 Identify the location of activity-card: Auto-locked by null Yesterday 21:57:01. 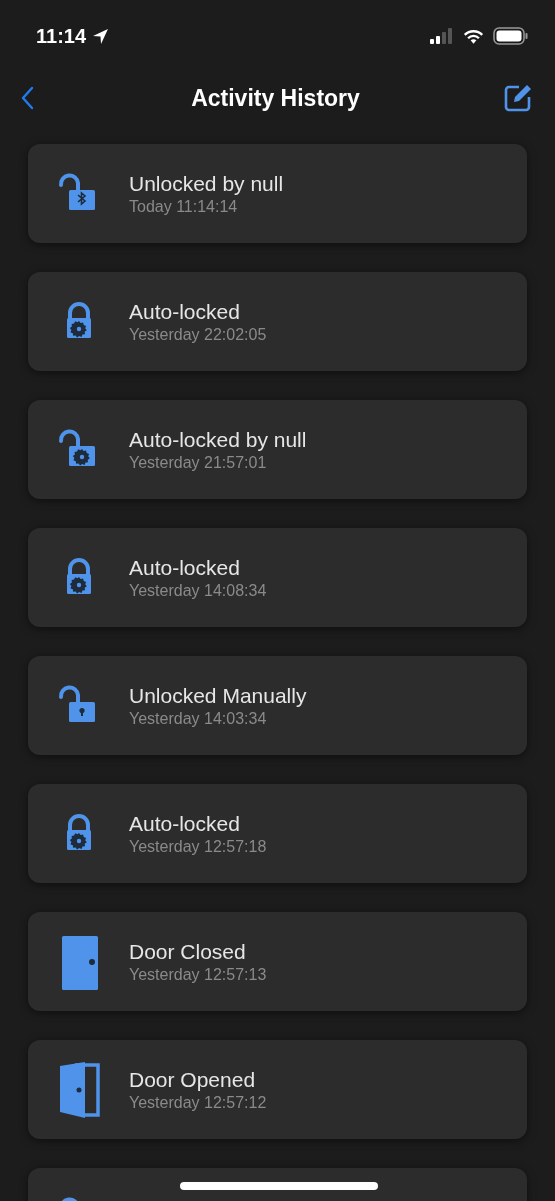
(277, 449).